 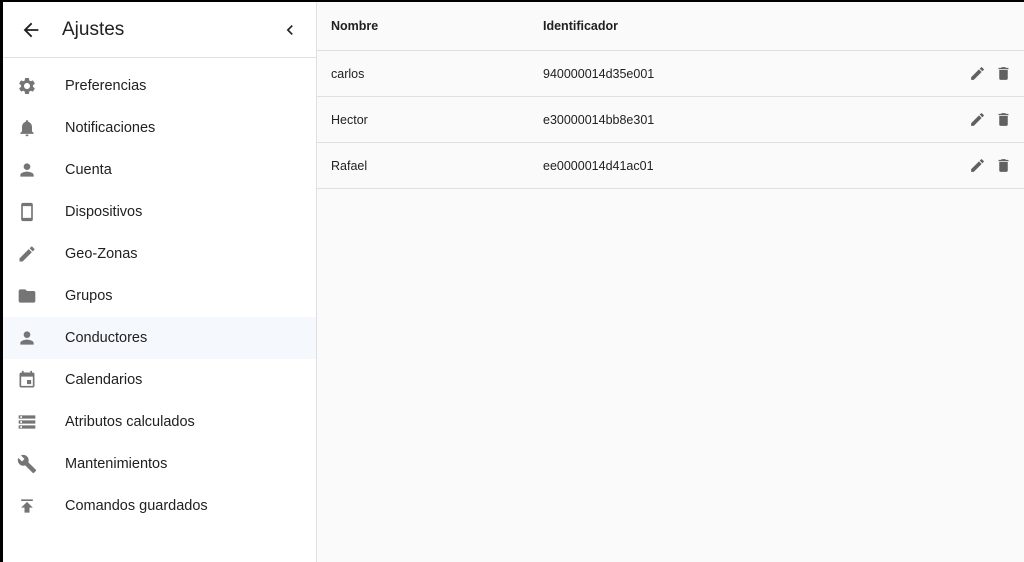 I want to click on gear-icon, so click(x=27, y=86).